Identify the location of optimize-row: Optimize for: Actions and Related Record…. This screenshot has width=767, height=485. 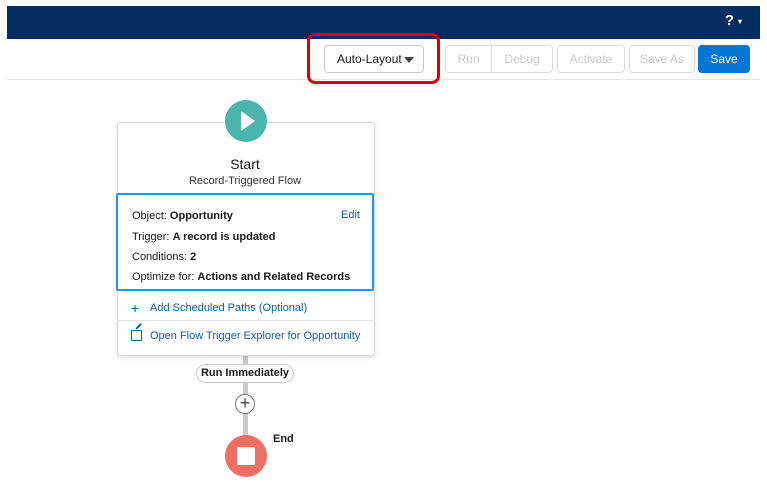
(241, 277).